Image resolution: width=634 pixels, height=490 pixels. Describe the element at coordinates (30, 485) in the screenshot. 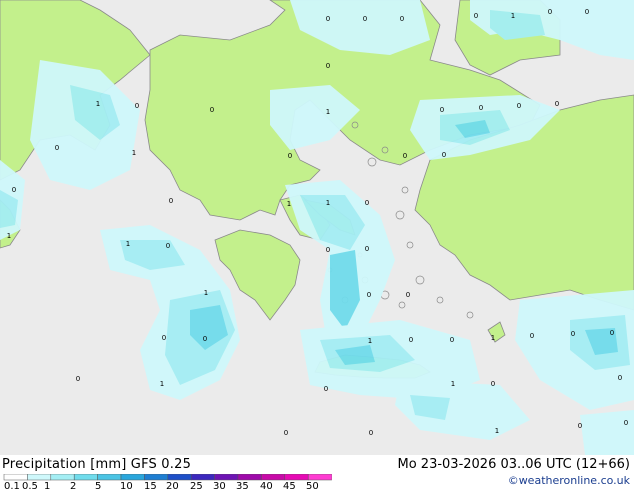

I see `legend-label: 0.5` at that location.